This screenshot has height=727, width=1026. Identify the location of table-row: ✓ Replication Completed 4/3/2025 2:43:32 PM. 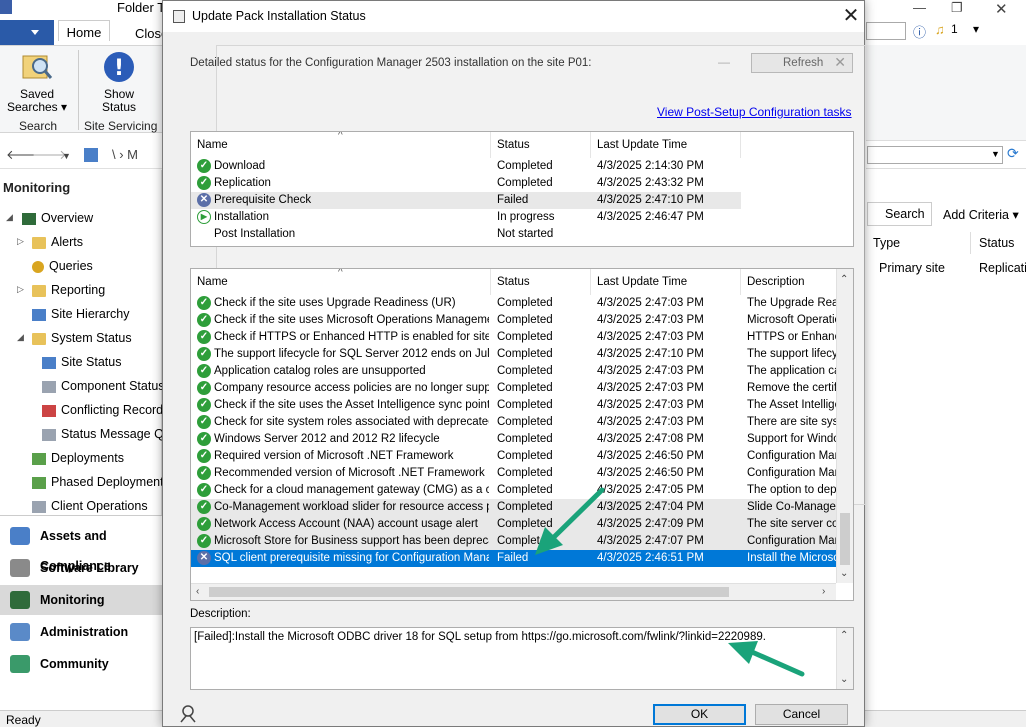
(466, 183).